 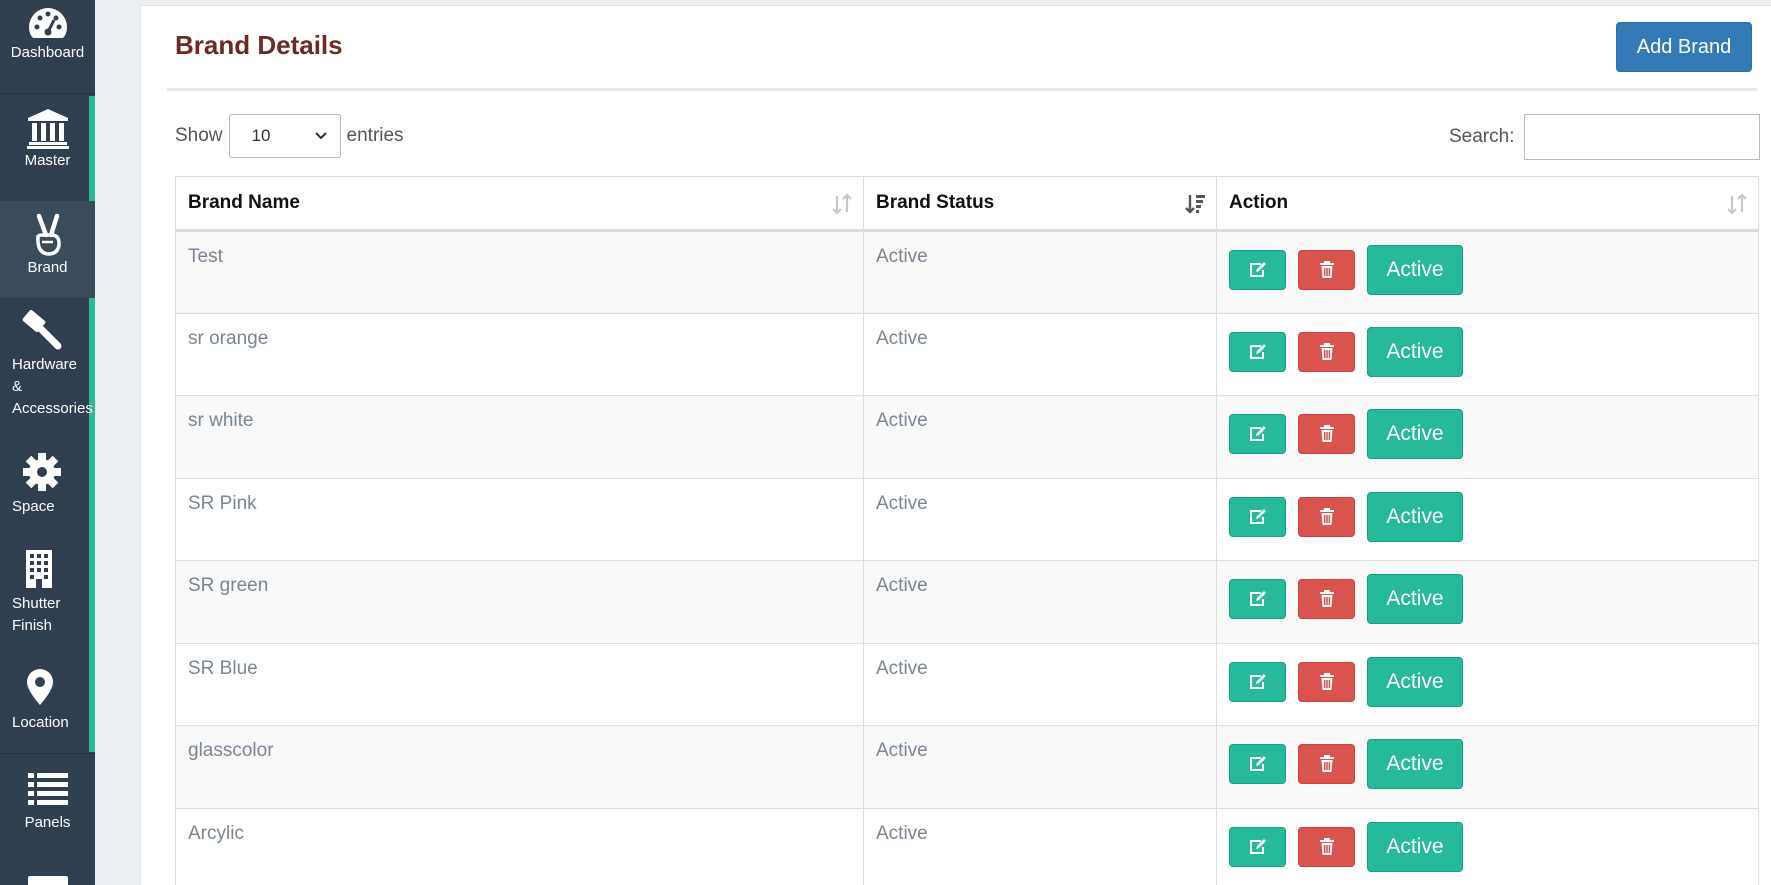 What do you see at coordinates (42, 472) in the screenshot?
I see `gear-icon` at bounding box center [42, 472].